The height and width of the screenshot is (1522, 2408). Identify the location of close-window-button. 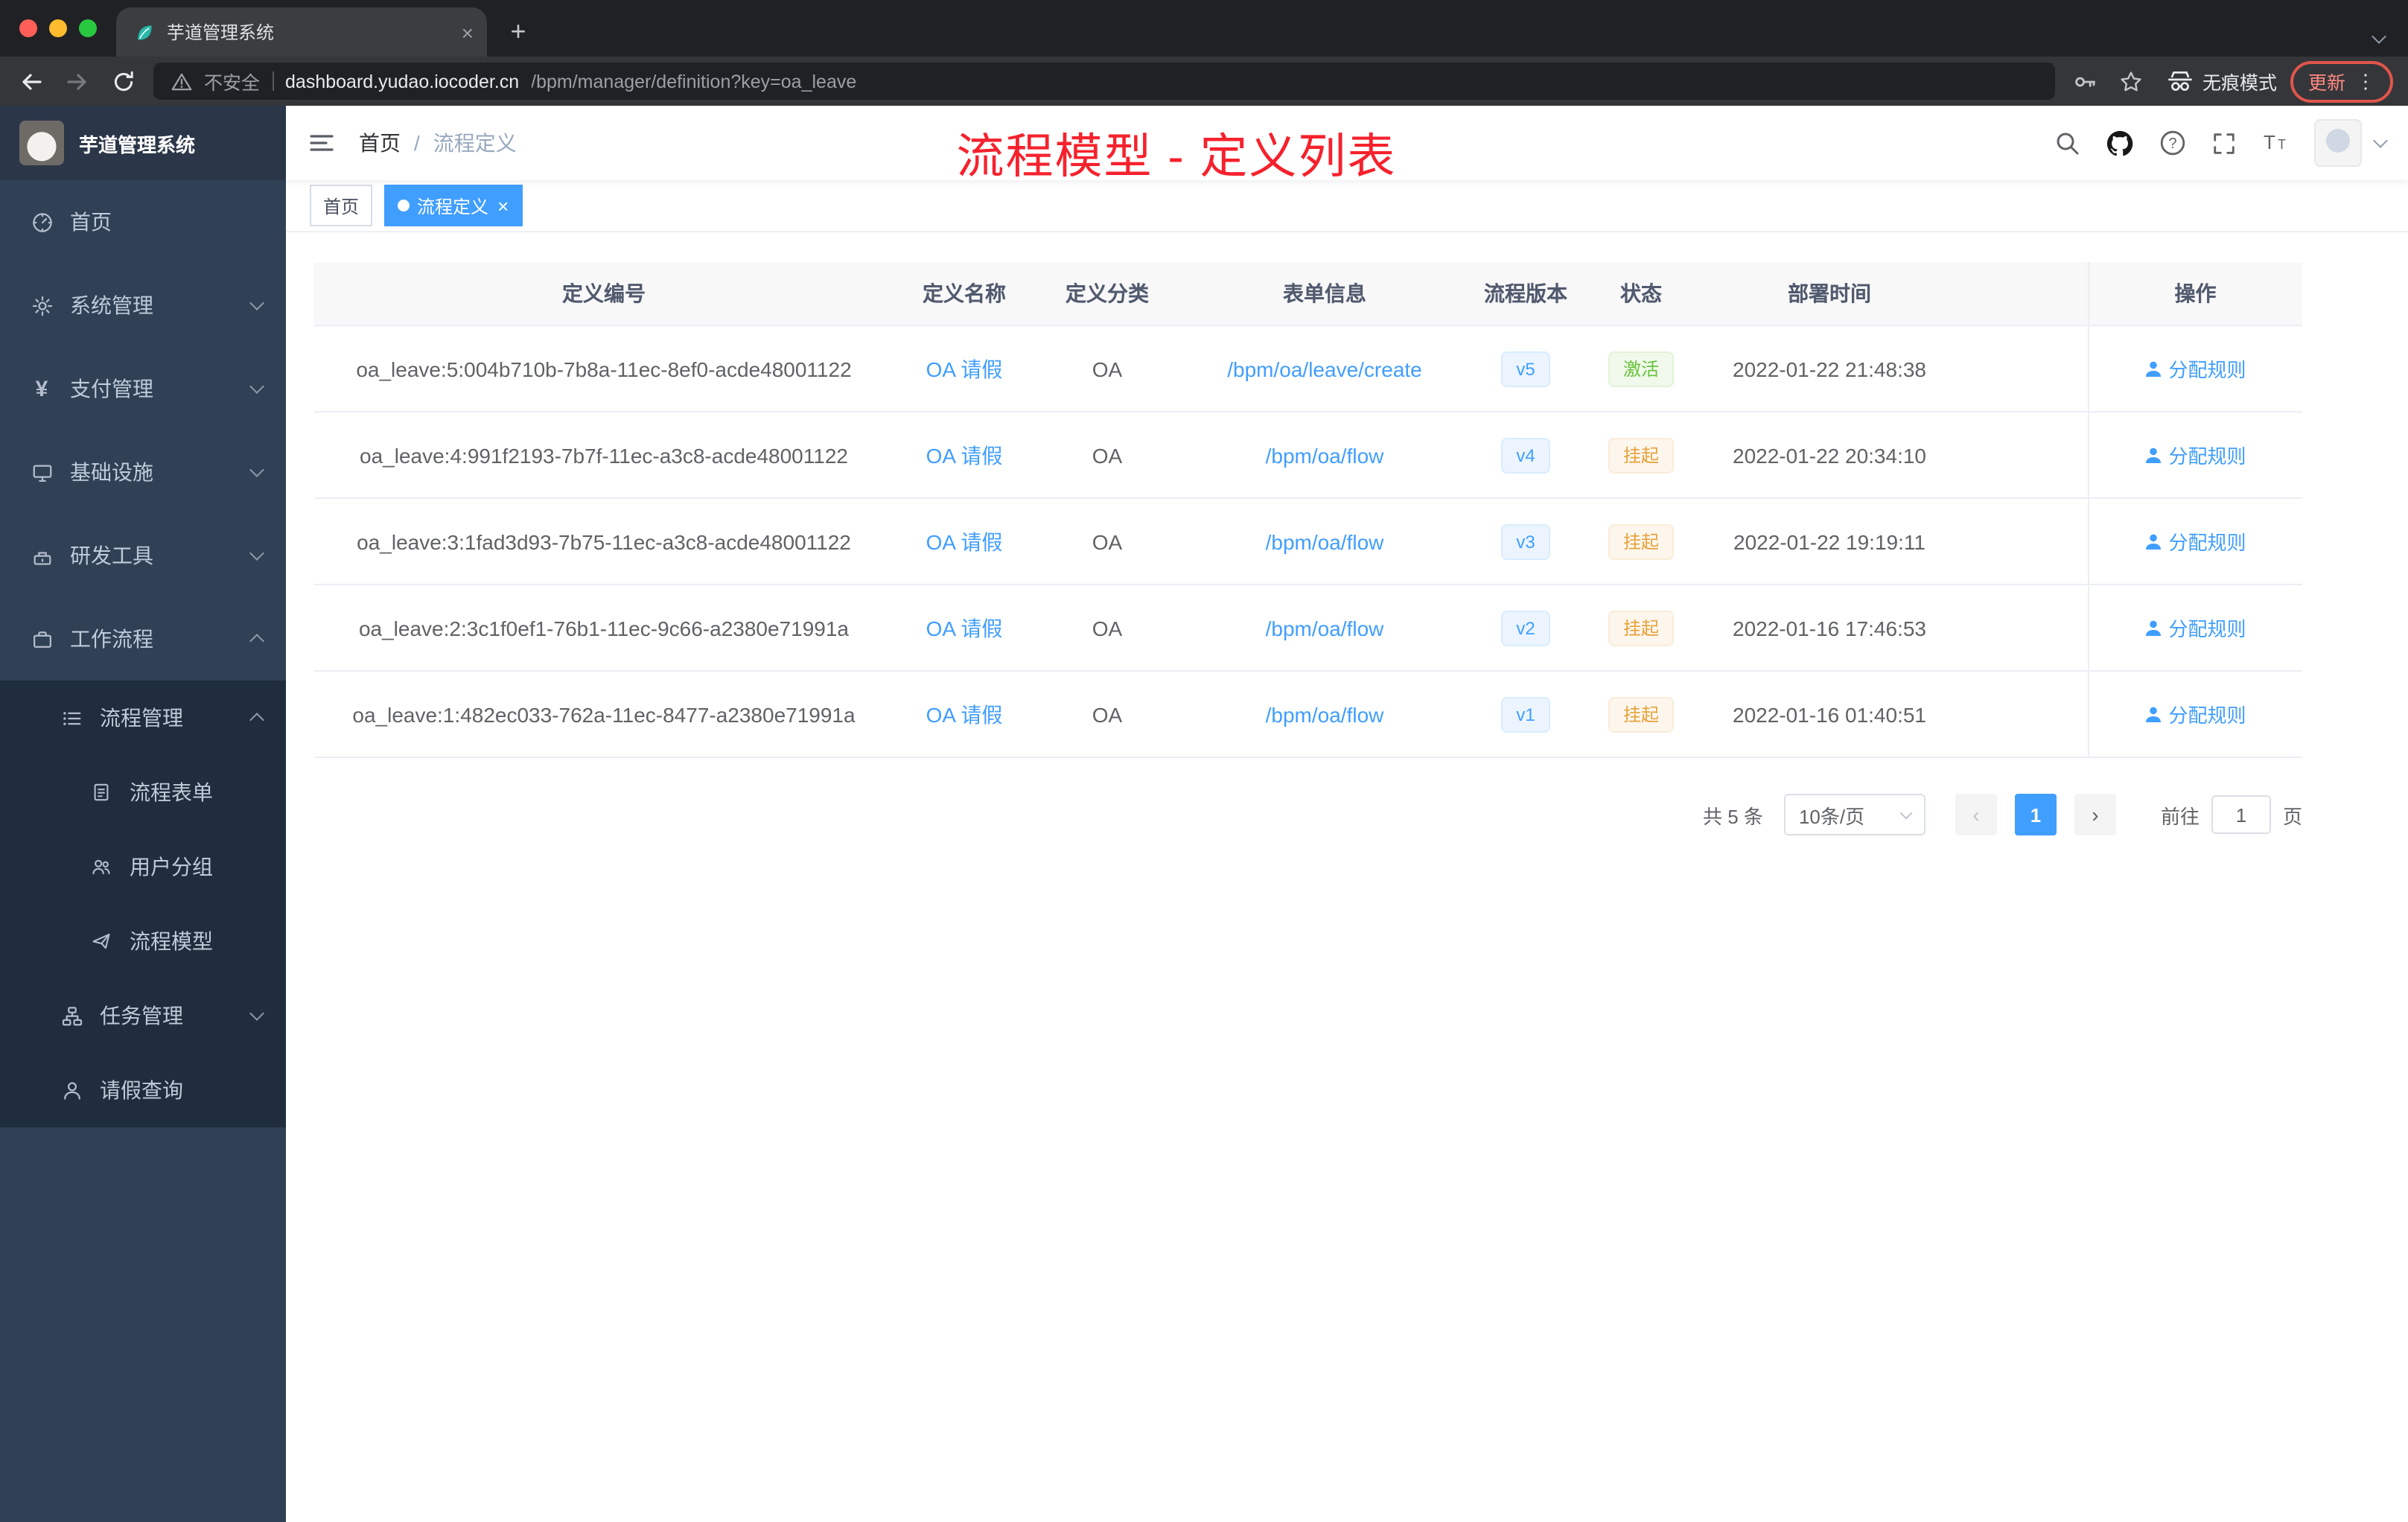
(28, 28).